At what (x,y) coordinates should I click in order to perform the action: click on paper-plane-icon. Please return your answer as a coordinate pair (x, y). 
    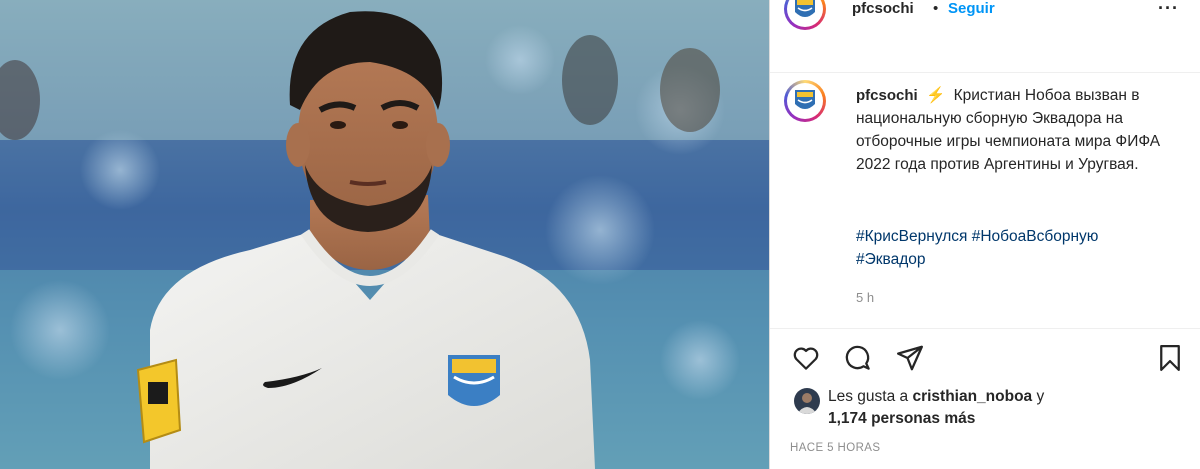
    Looking at the image, I should click on (910, 358).